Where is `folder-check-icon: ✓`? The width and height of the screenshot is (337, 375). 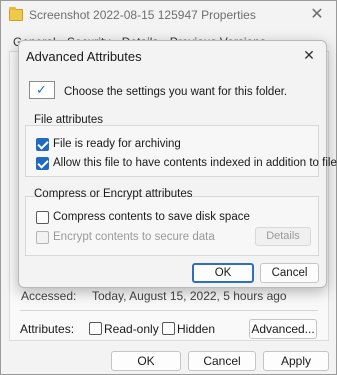 folder-check-icon: ✓ is located at coordinates (42, 90).